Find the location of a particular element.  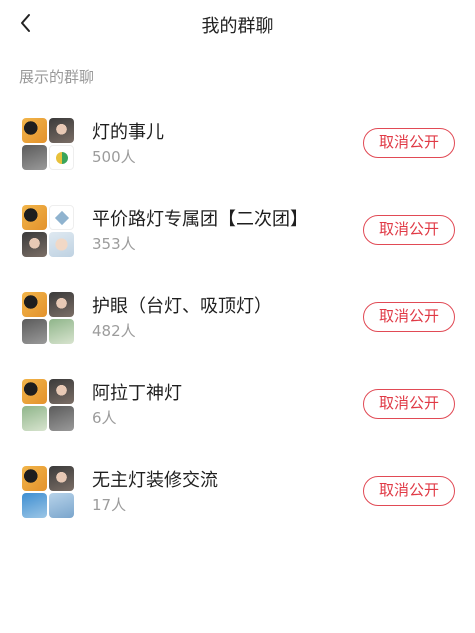

member-count: 6人 is located at coordinates (104, 418).